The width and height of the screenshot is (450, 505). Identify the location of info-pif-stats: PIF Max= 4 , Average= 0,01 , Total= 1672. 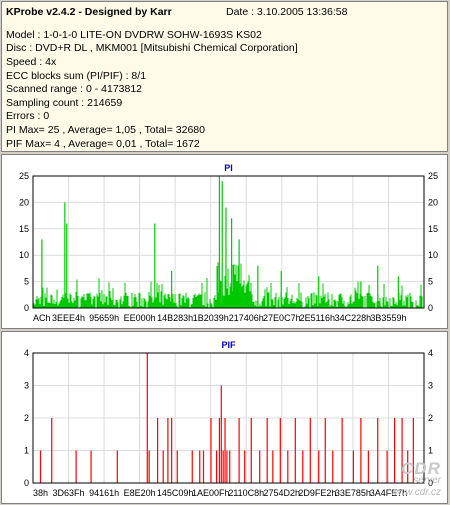
(103, 144).